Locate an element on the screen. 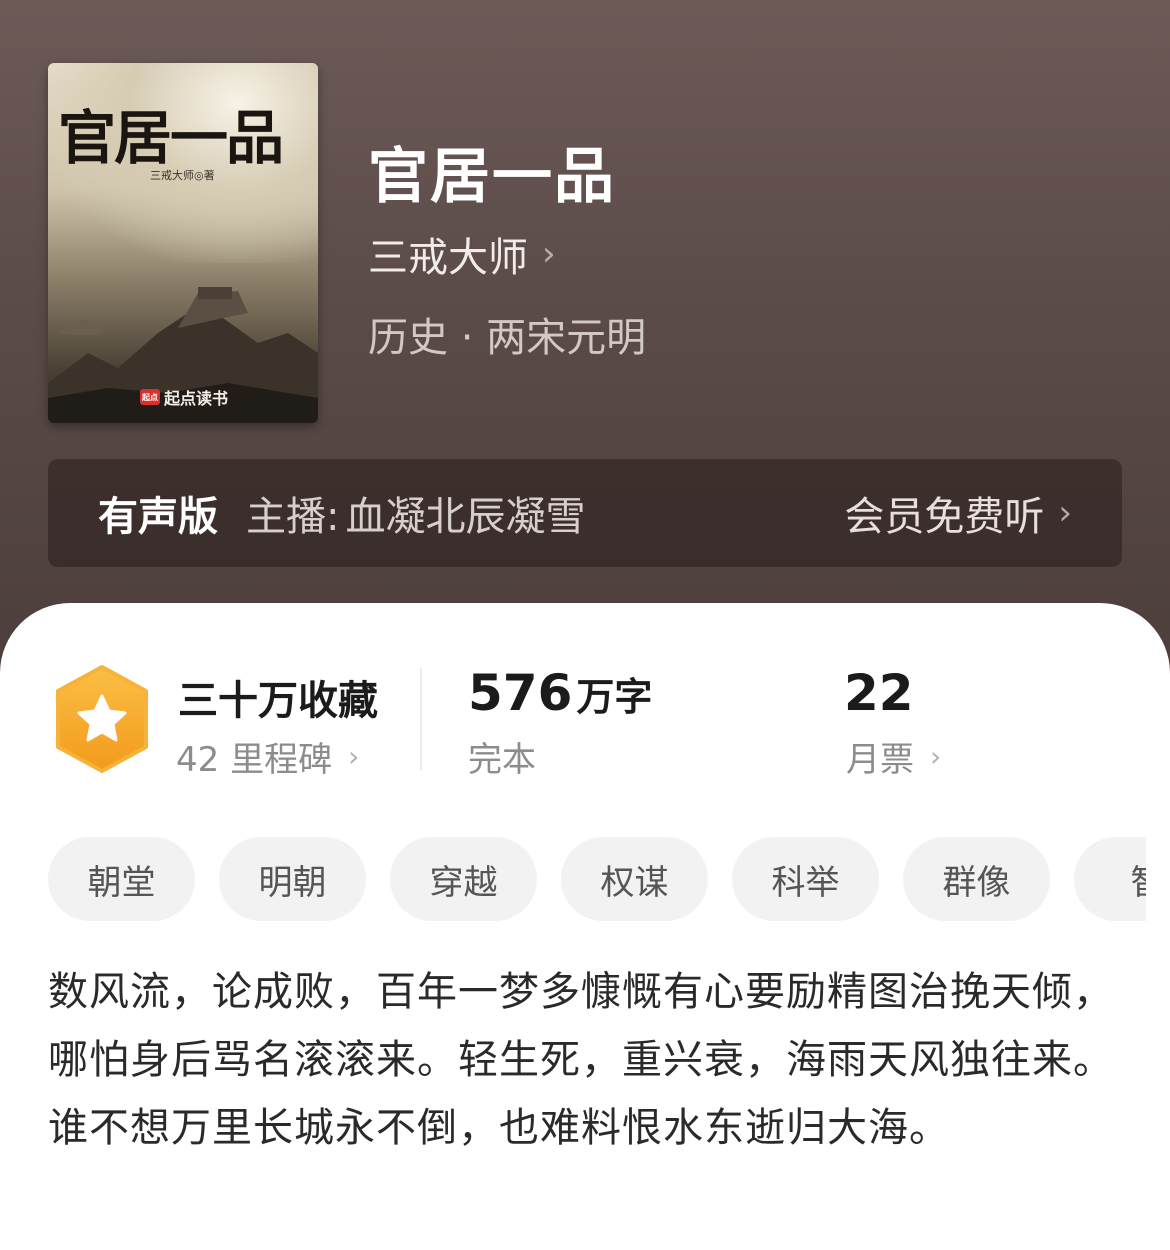 The image size is (1170, 1250). stats-divider is located at coordinates (421, 719).